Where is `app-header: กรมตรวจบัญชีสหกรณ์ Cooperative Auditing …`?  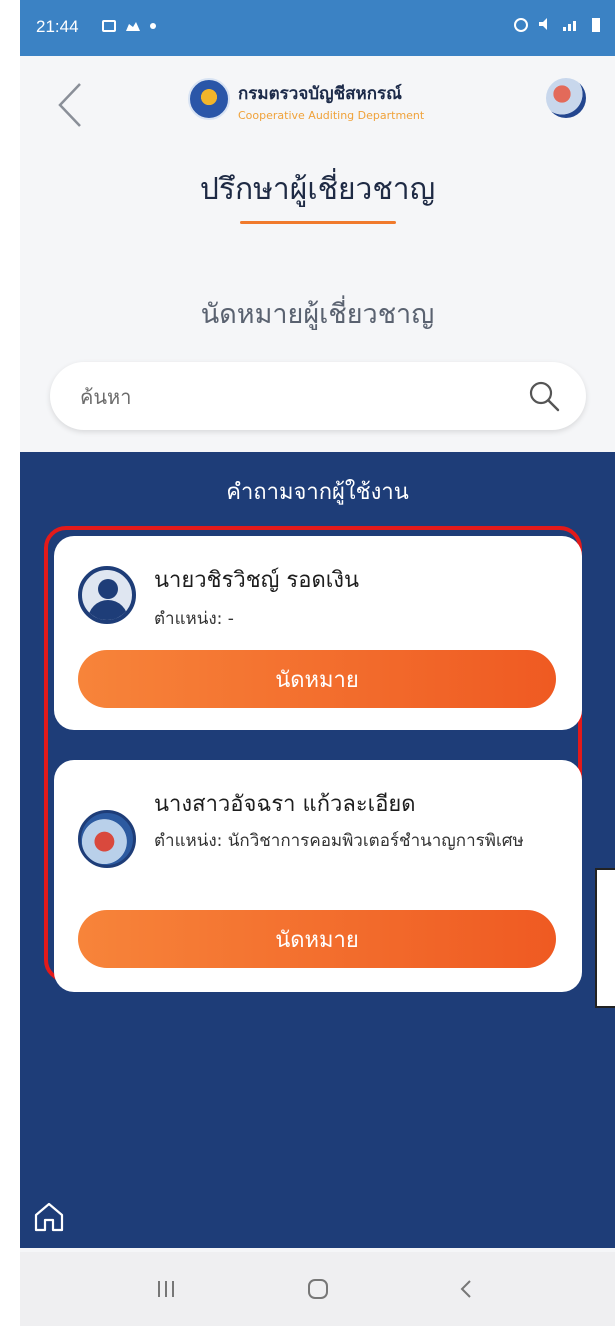 app-header: กรมตรวจบัญชีสหกรณ์ Cooperative Auditing … is located at coordinates (317, 151).